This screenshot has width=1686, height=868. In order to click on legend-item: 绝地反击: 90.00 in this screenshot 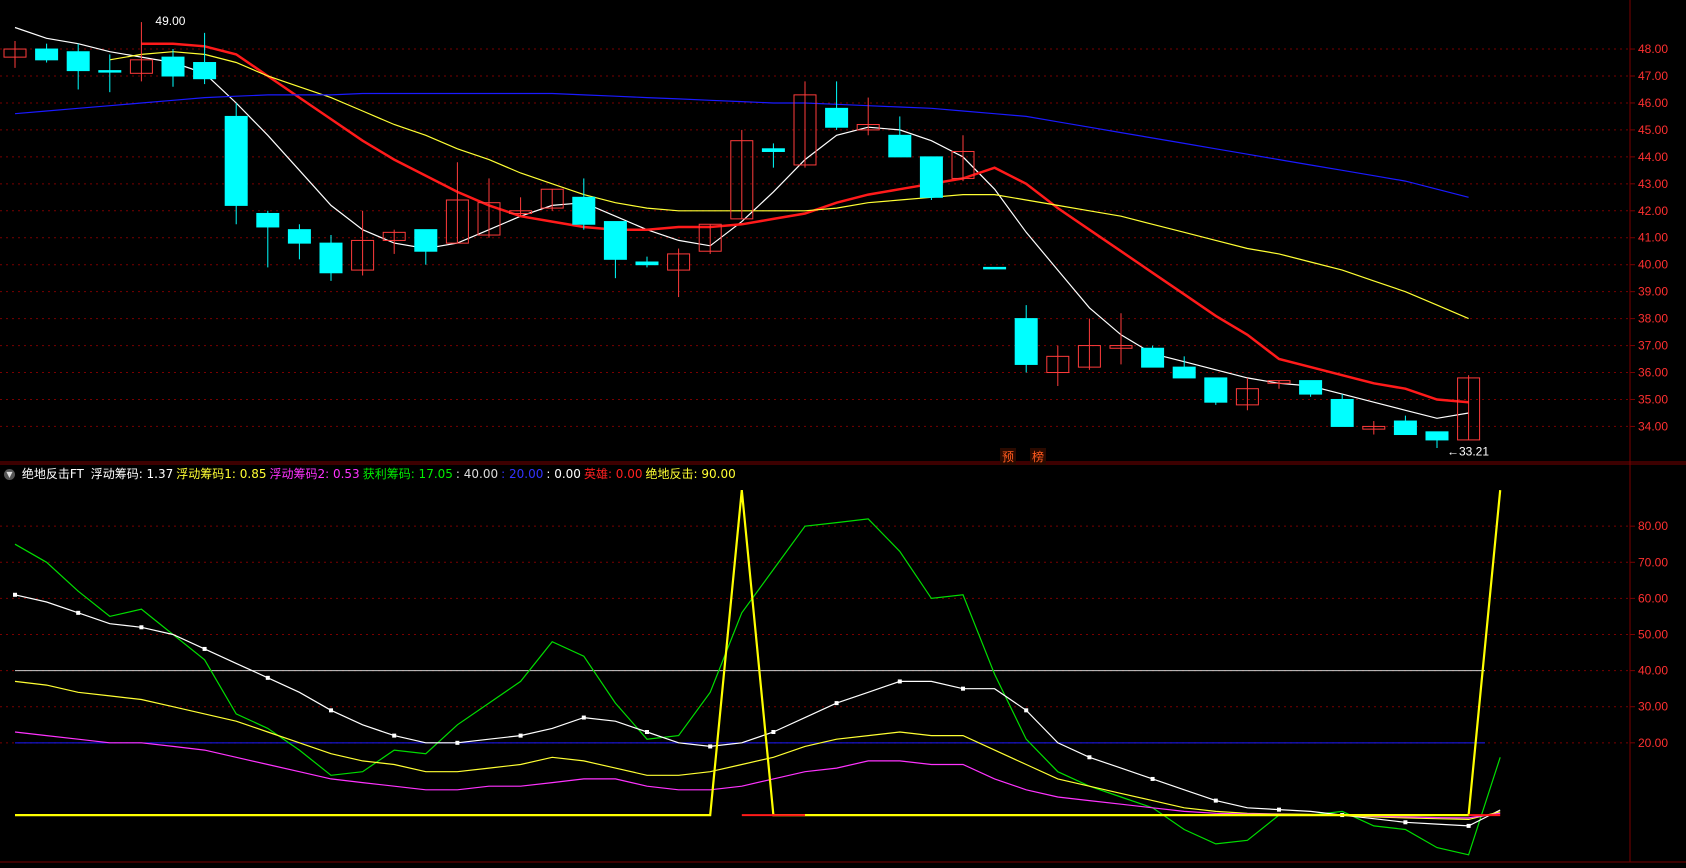, I will do `click(690, 474)`.